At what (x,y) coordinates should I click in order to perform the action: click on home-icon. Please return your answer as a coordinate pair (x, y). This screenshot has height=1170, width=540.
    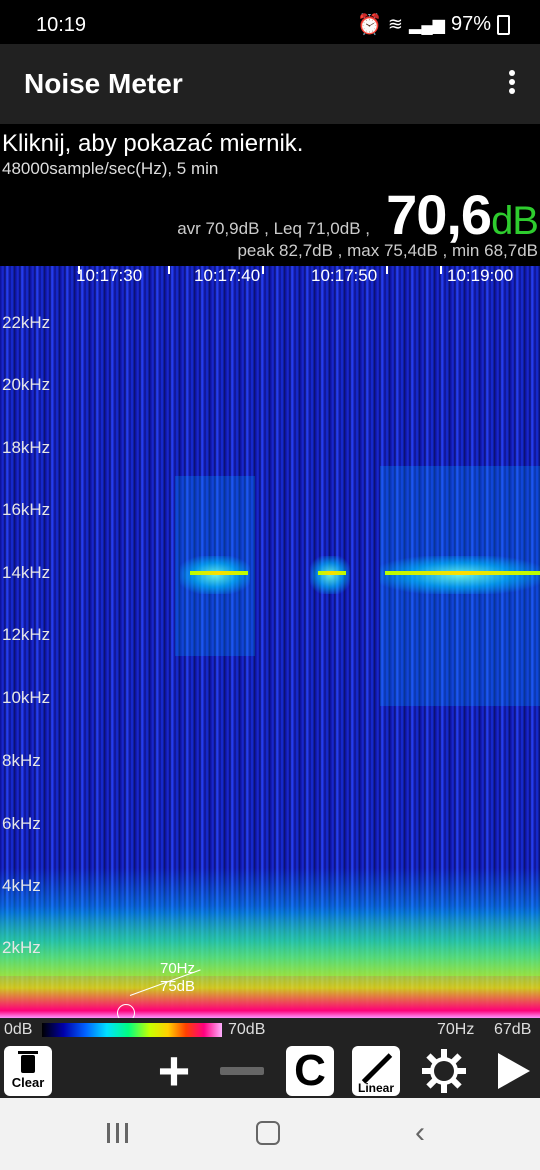
    Looking at the image, I should click on (268, 1133).